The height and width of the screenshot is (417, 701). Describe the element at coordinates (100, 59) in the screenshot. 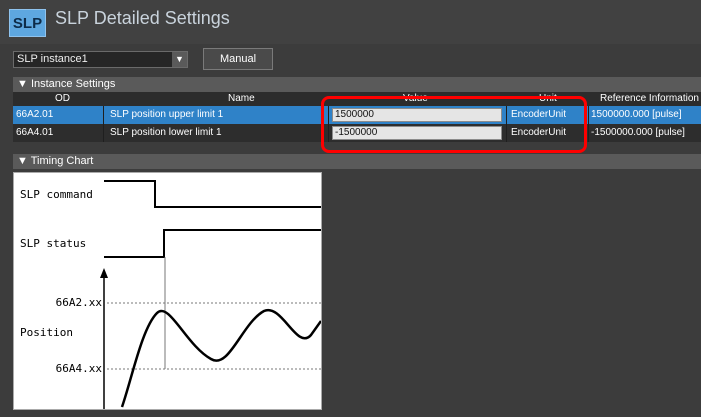

I see `instance-select: SLP instance1 ▼` at that location.